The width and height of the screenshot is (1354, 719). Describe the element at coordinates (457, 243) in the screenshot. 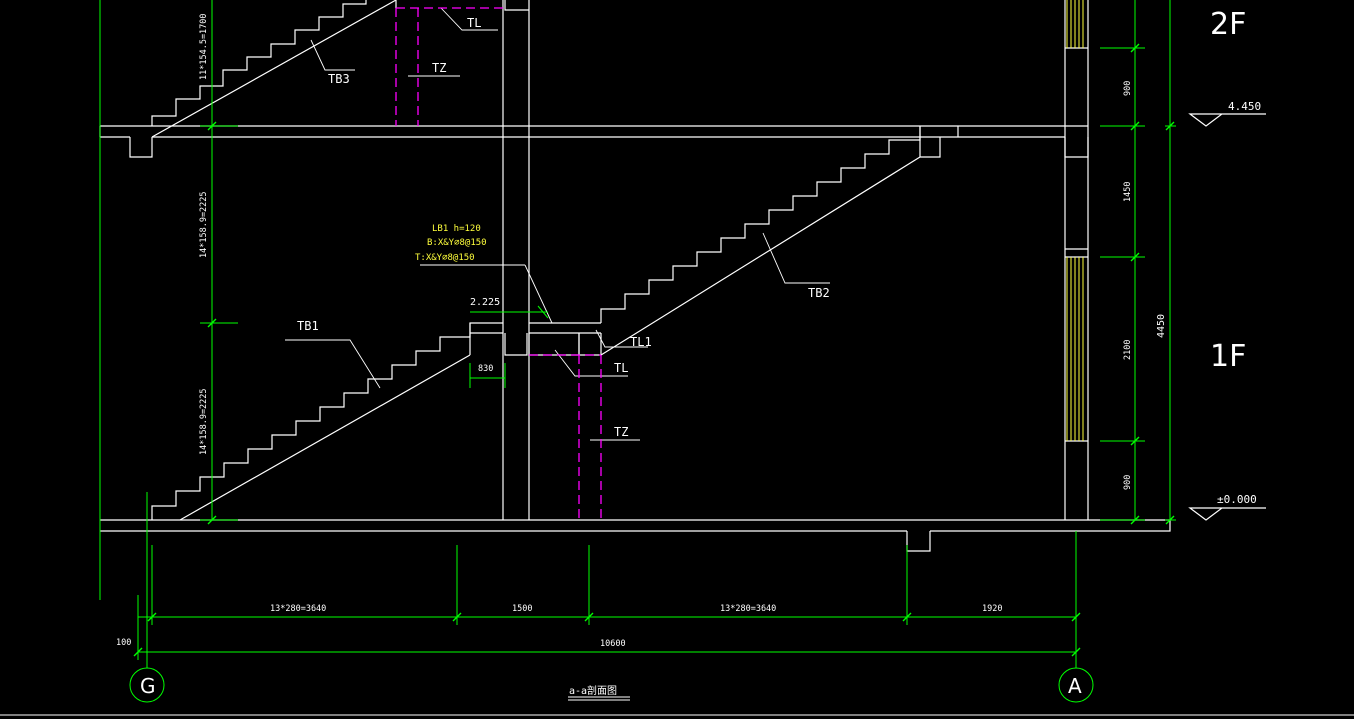

I see `landing-note-2: B:X&Y⌀8@150` at that location.